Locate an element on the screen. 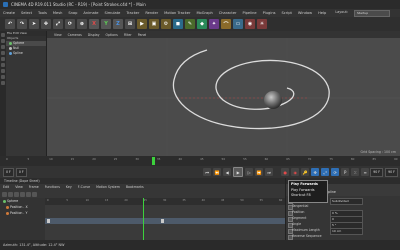 The height and width of the screenshot is (250, 400). menu-create: Create is located at coordinates (9, 13).